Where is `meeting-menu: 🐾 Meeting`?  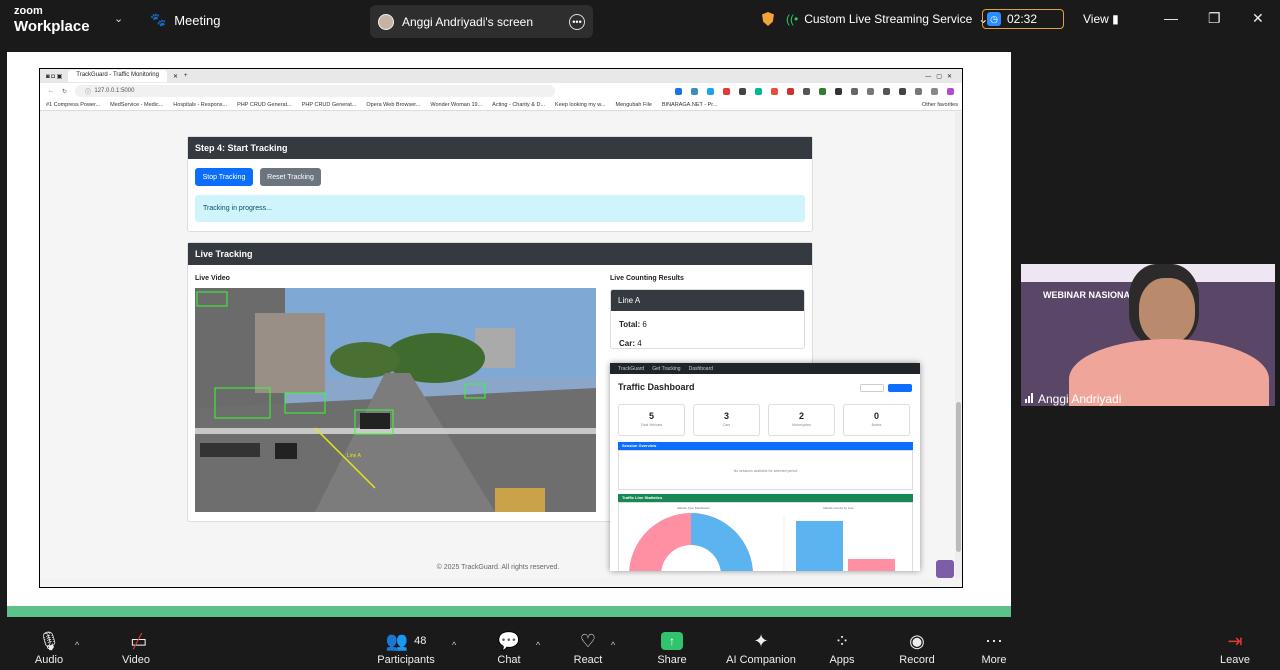 meeting-menu: 🐾 Meeting is located at coordinates (185, 20).